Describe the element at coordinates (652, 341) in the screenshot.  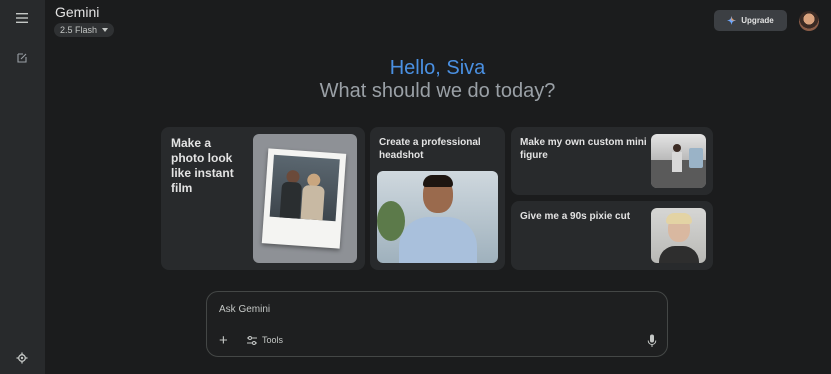
I see `mic-icon` at that location.